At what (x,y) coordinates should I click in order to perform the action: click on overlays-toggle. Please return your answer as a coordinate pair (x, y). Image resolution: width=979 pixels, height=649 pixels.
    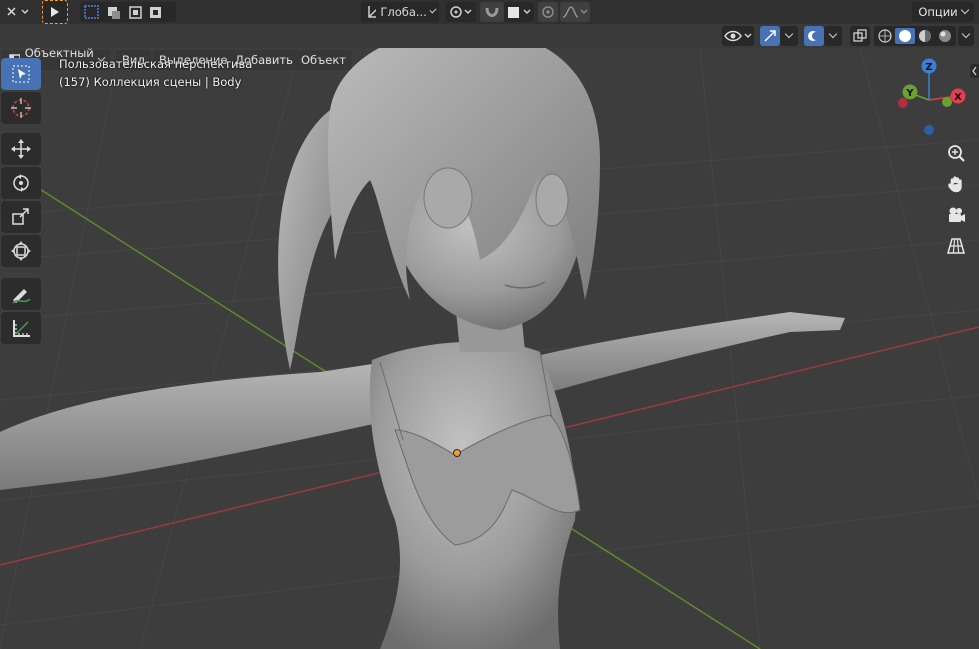
    Looking at the image, I should click on (814, 36).